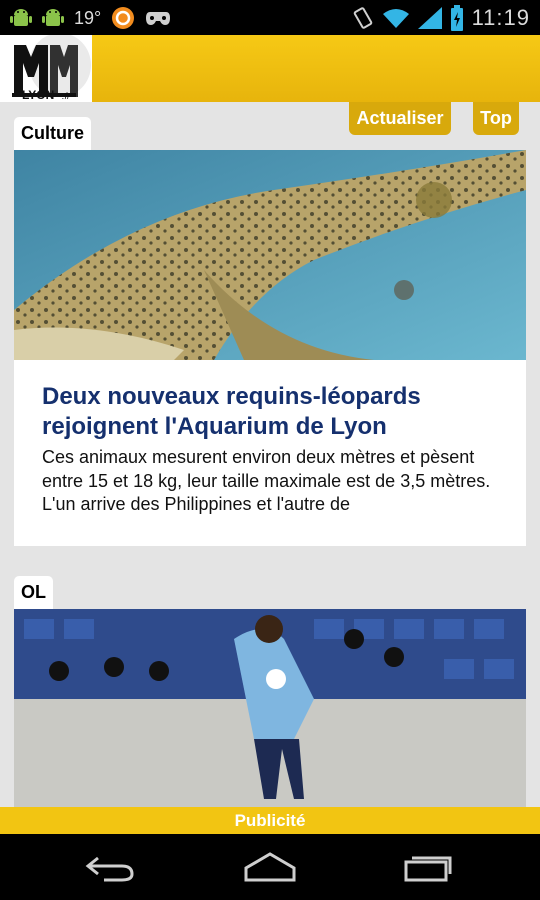 Image resolution: width=540 pixels, height=900 pixels. What do you see at coordinates (112, 867) in the screenshot?
I see `back-icon` at bounding box center [112, 867].